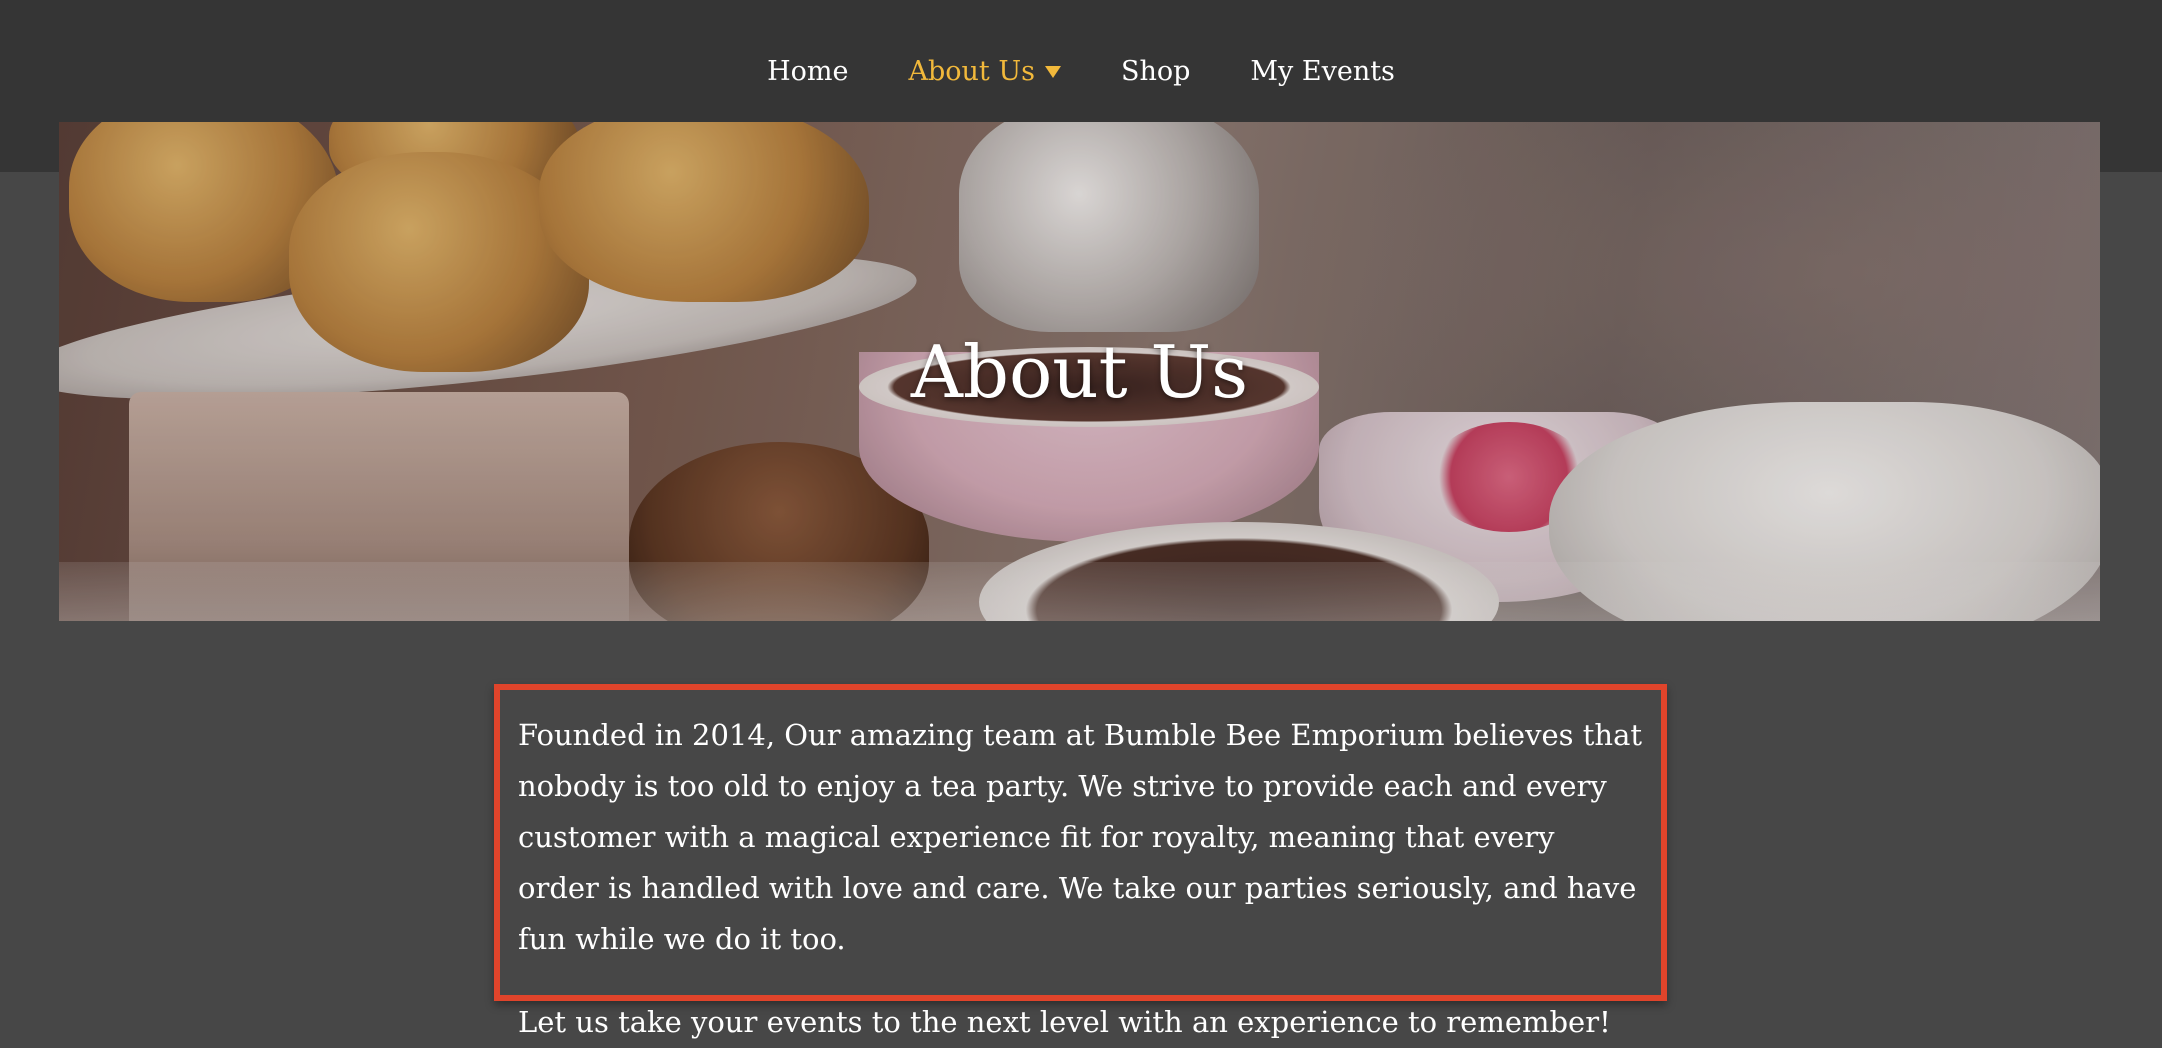 Image resolution: width=2162 pixels, height=1048 pixels. I want to click on nav-item-about-us: About Us, so click(984, 71).